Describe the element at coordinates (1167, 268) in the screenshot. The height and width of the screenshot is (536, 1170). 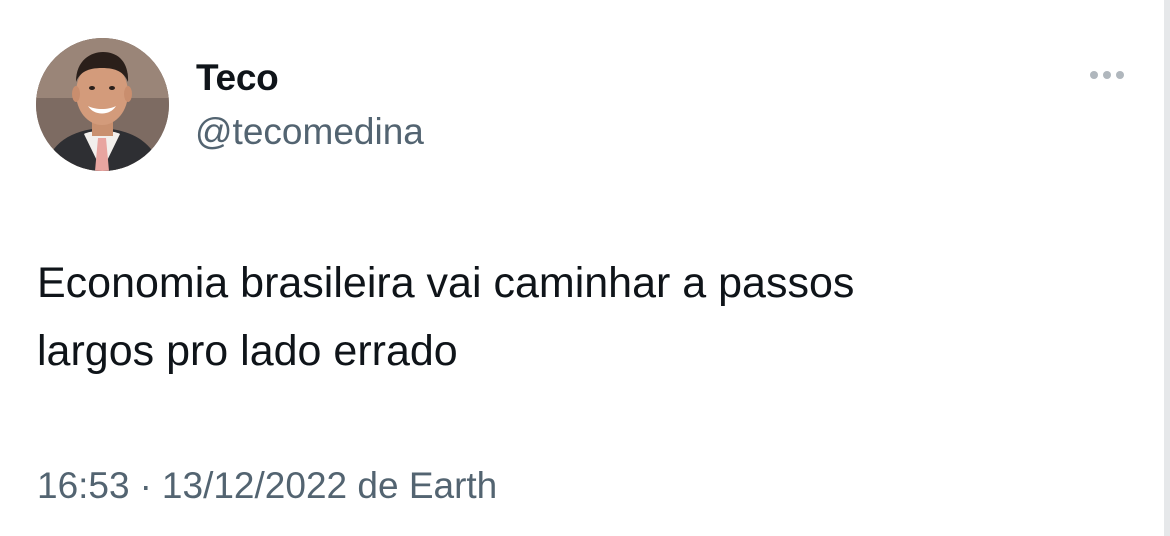
I see `scrollbar-track` at that location.